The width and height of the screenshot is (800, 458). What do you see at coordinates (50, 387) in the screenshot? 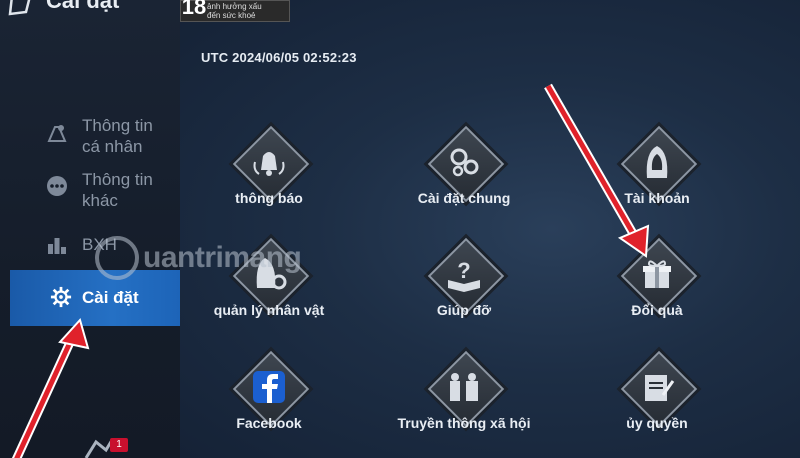
I see `arrow-to-settings` at bounding box center [50, 387].